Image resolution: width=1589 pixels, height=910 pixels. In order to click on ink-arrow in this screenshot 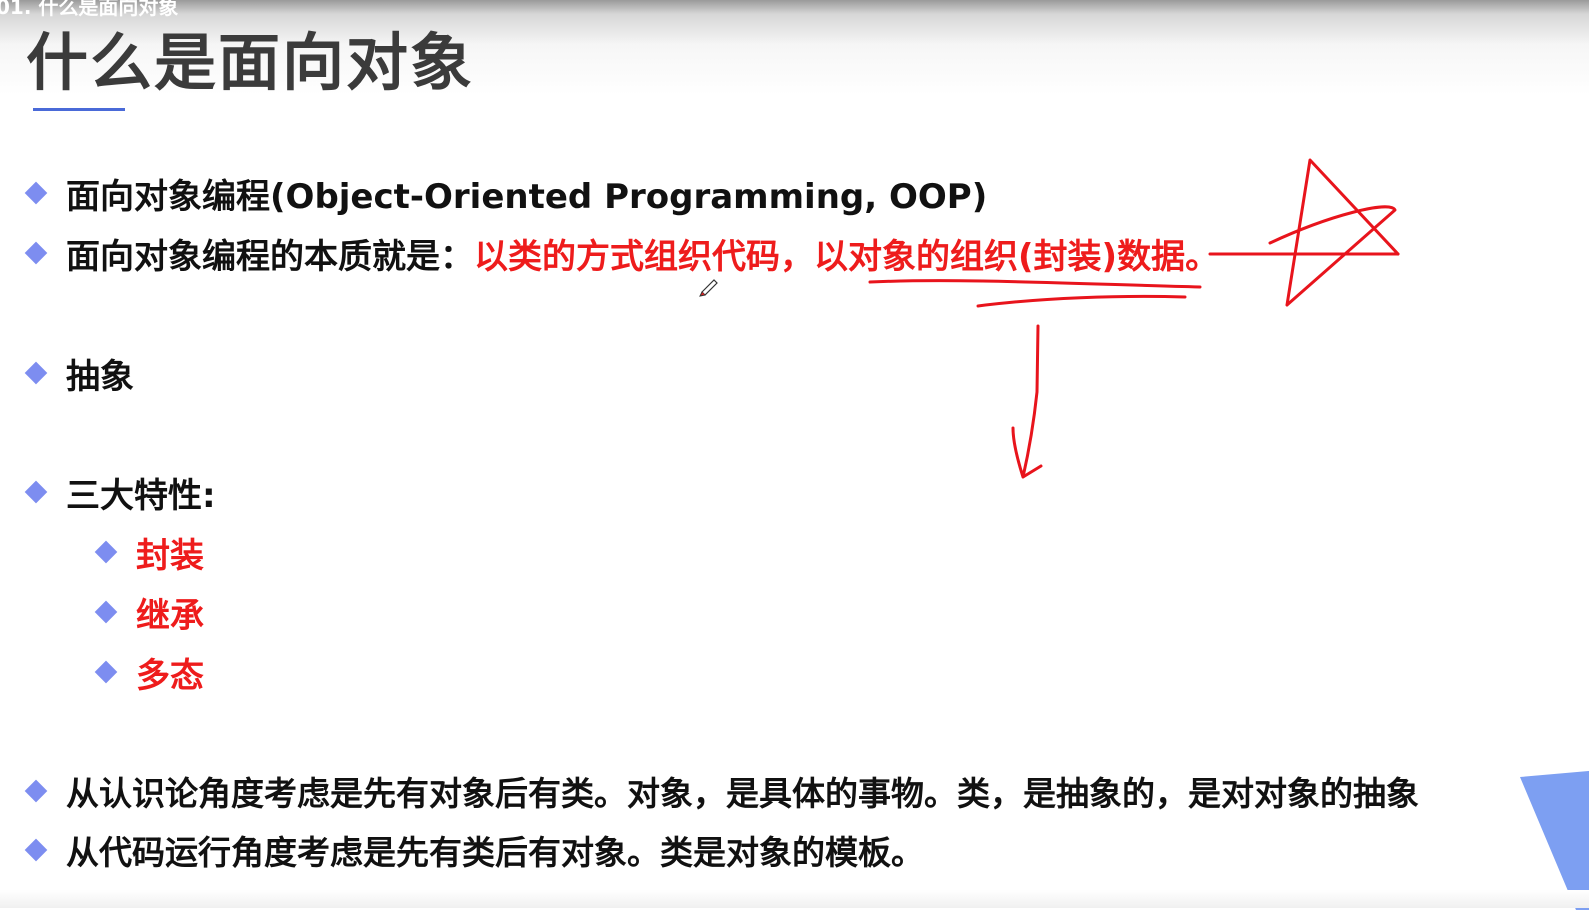, I will do `click(1027, 401)`.